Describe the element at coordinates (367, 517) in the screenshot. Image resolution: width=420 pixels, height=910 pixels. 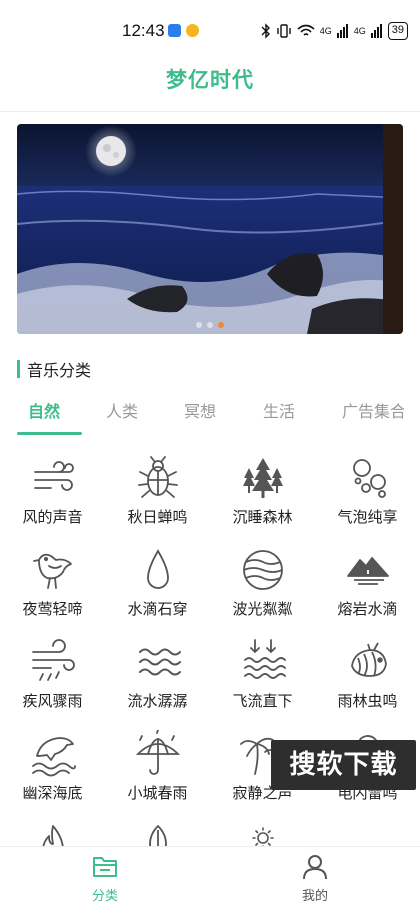
I see `category-label: 气泡纯享` at that location.